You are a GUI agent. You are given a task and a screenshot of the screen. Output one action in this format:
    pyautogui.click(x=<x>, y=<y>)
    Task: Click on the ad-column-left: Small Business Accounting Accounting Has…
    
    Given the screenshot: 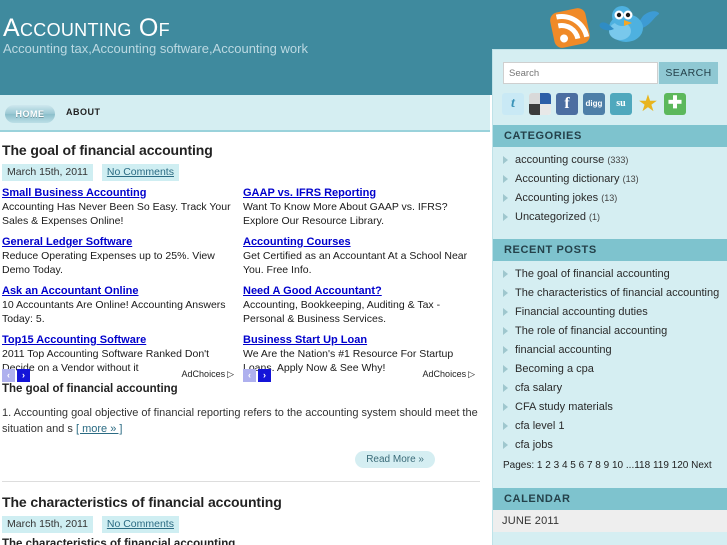 What is the action you would take?
    pyautogui.click(x=118, y=284)
    